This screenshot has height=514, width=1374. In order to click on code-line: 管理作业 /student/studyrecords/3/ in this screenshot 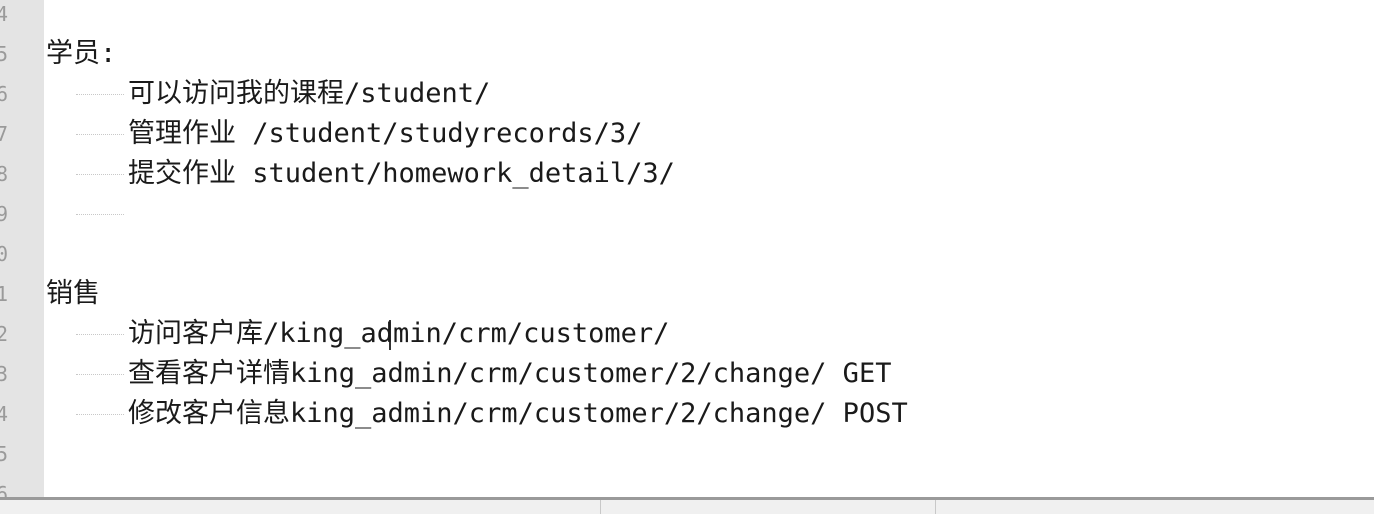, I will do `click(385, 134)`.